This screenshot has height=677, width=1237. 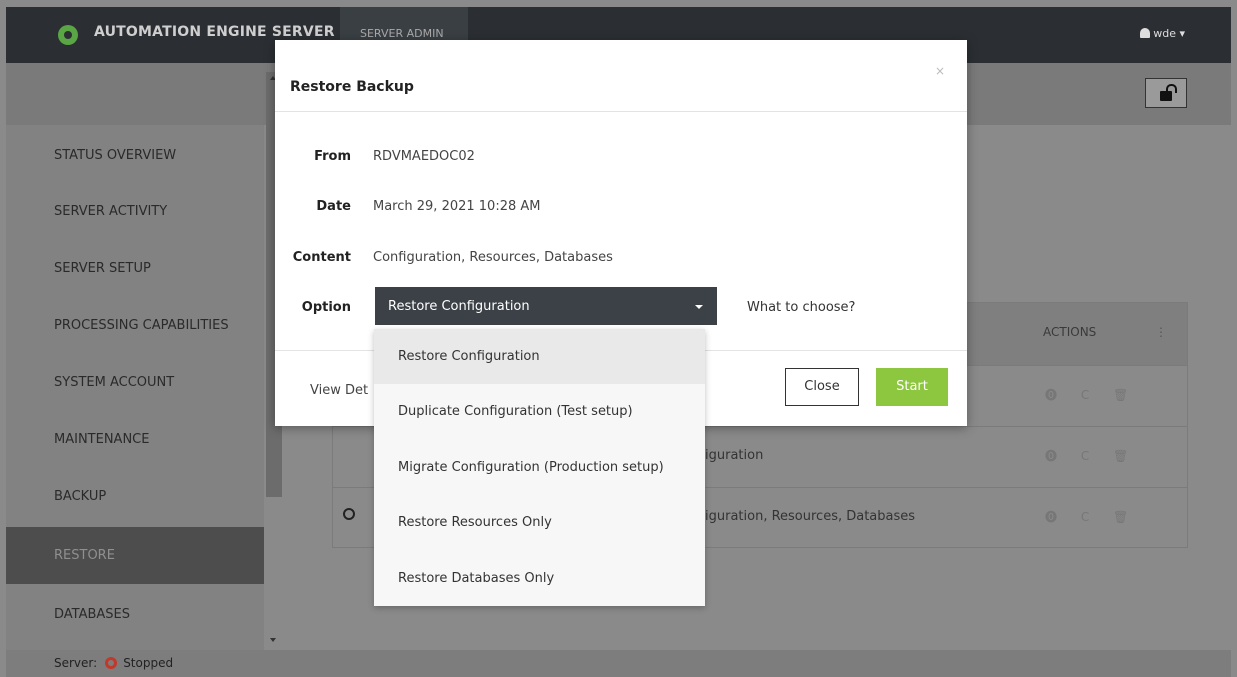 What do you see at coordinates (424, 156) in the screenshot?
I see `from-value: RDVMAEDOC02` at bounding box center [424, 156].